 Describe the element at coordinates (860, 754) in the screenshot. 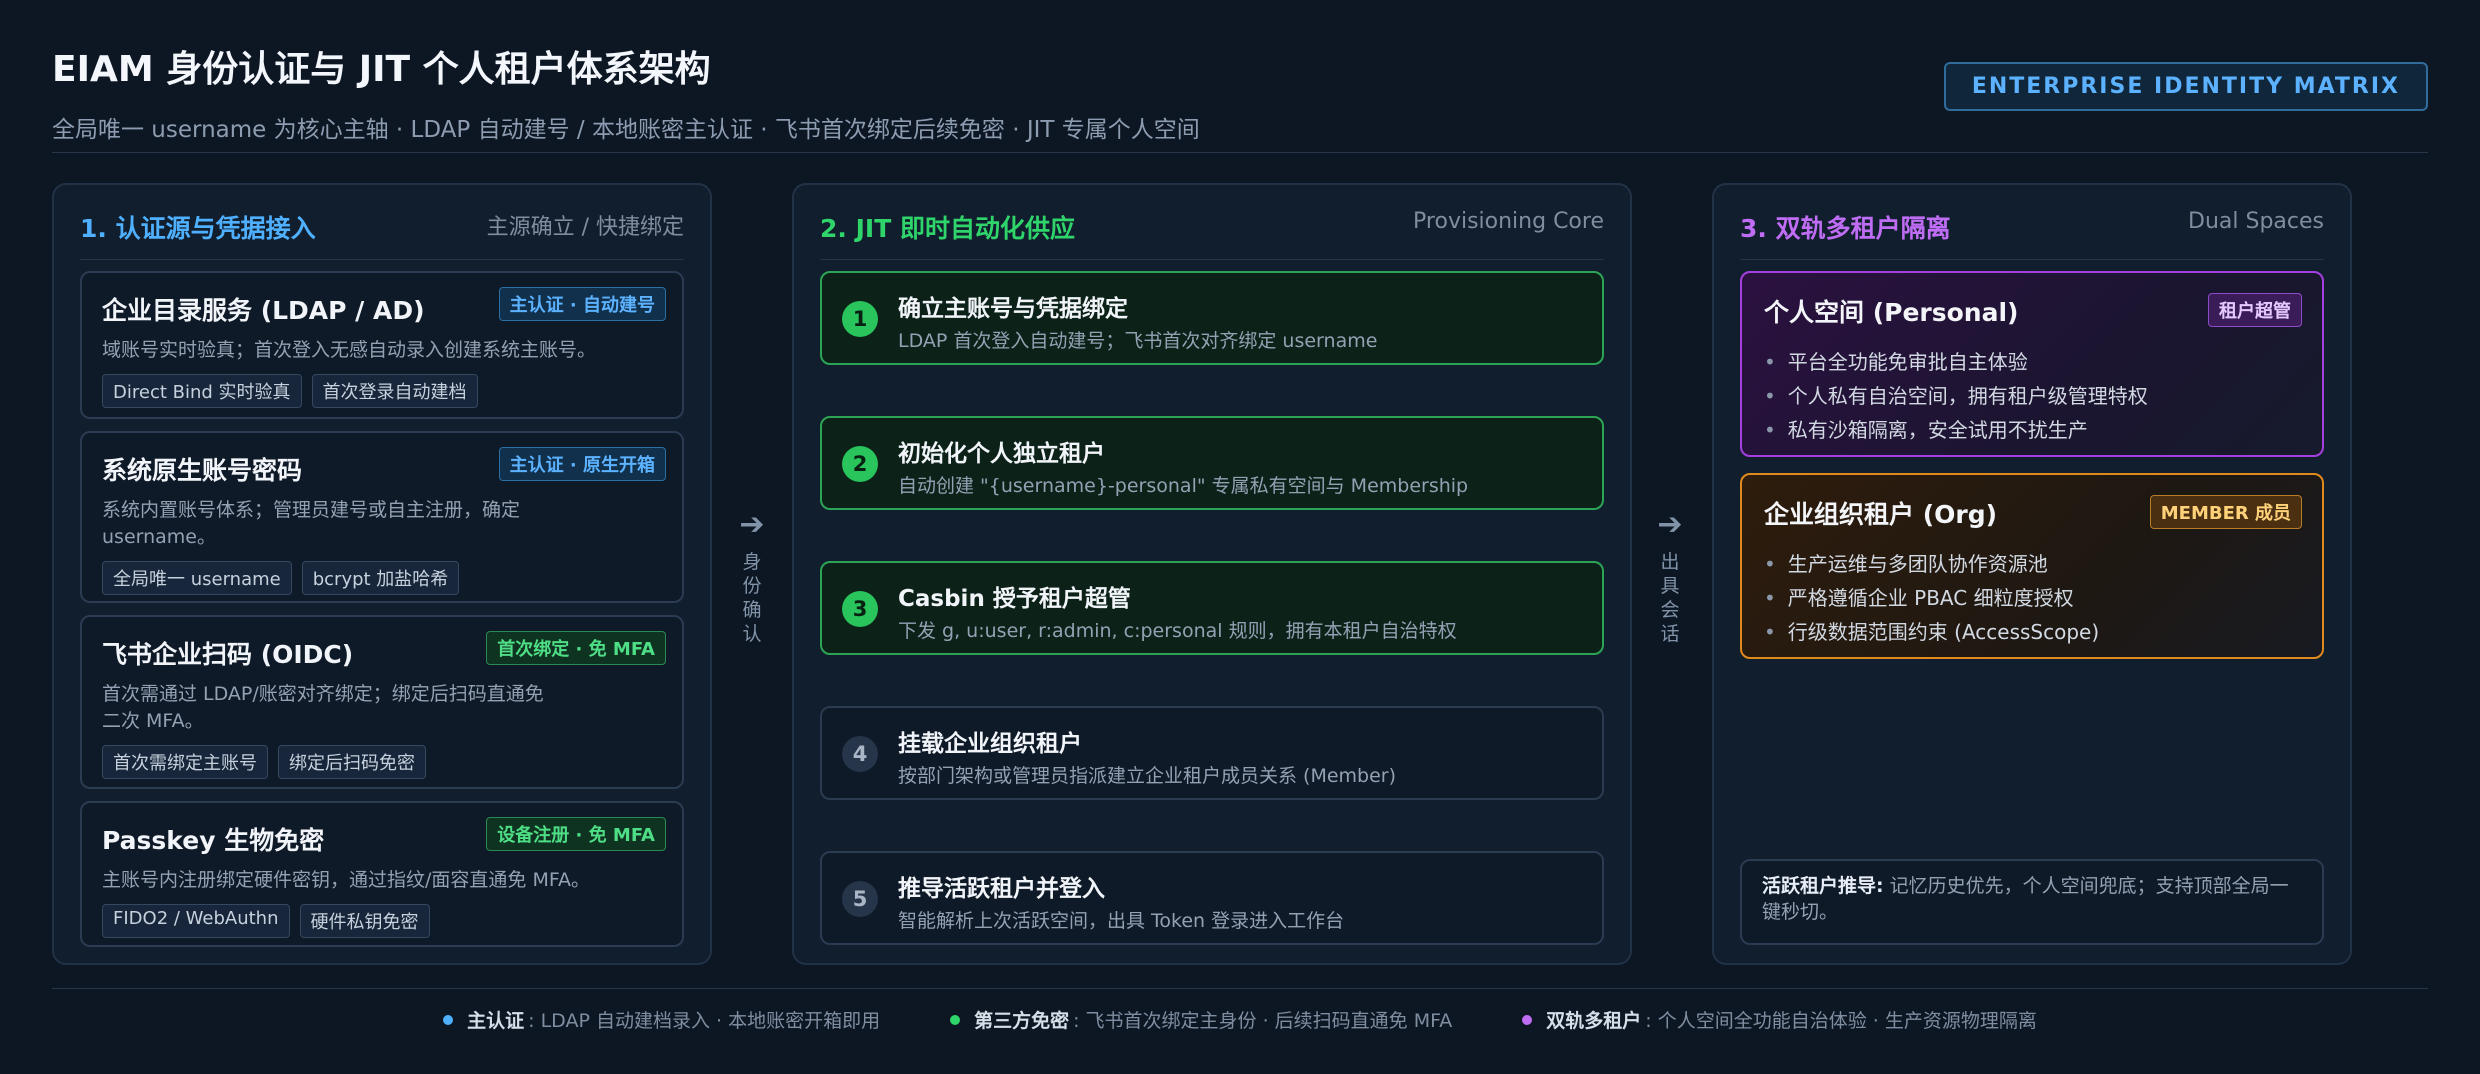

I see `step-number: 4` at that location.